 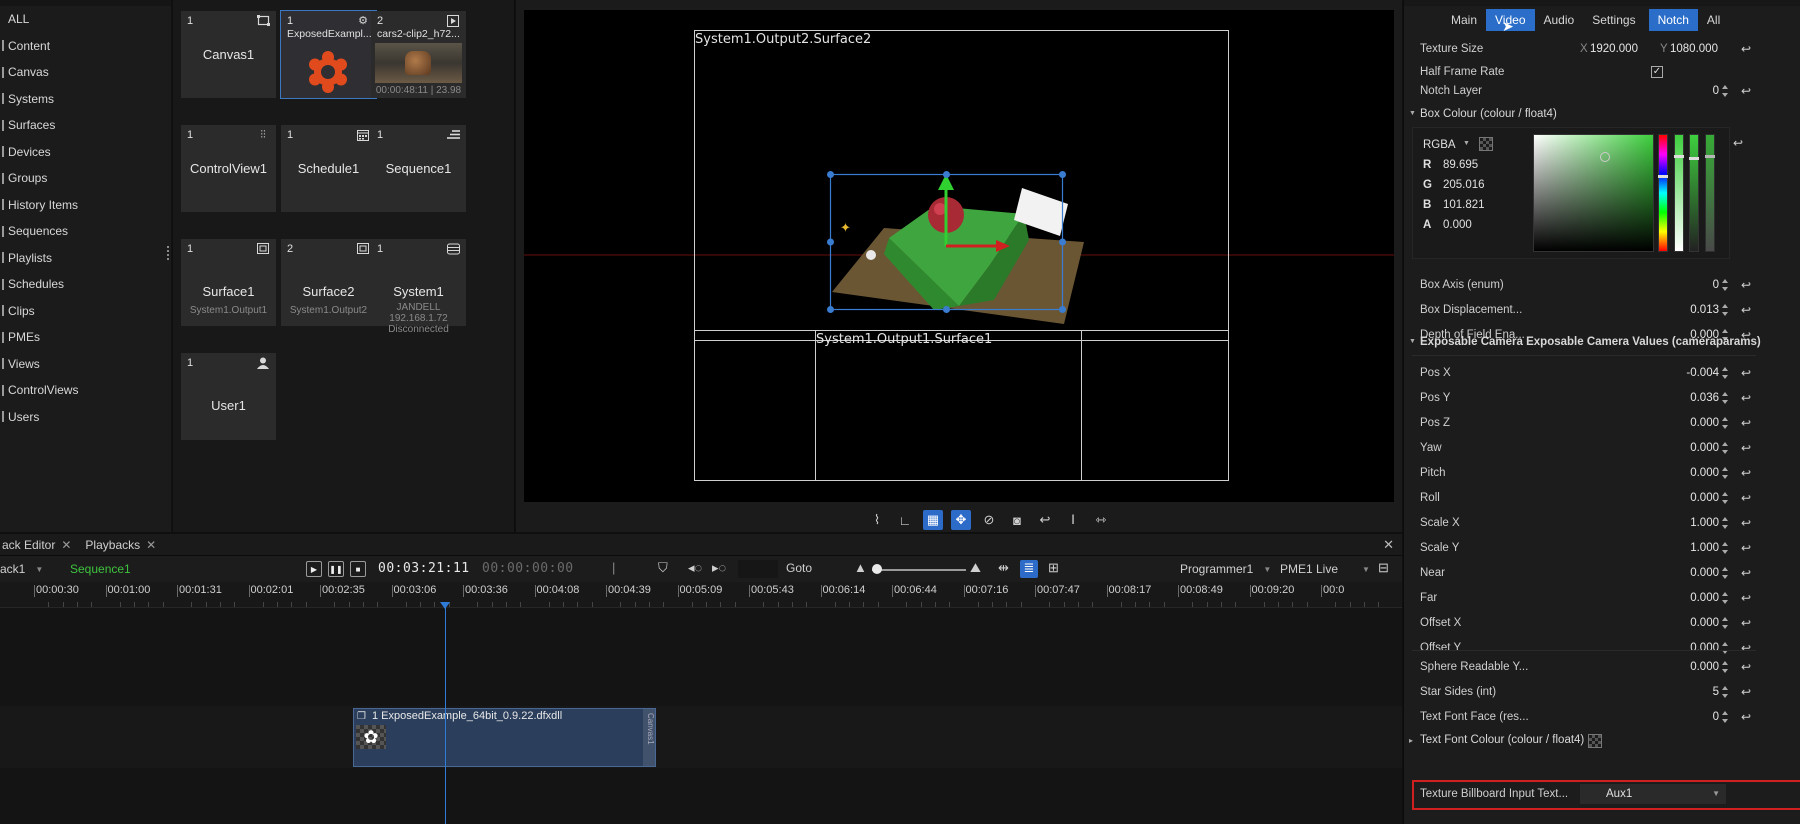 What do you see at coordinates (1716, 91) in the screenshot?
I see `property-value: 0` at bounding box center [1716, 91].